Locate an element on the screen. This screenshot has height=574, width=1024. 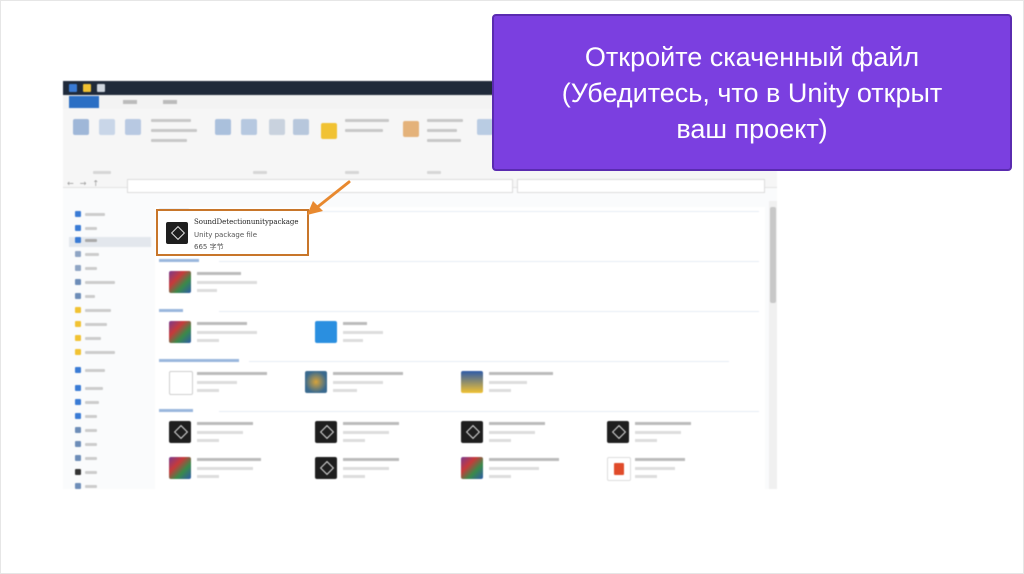
navigation-pane is located at coordinates (110, 348).